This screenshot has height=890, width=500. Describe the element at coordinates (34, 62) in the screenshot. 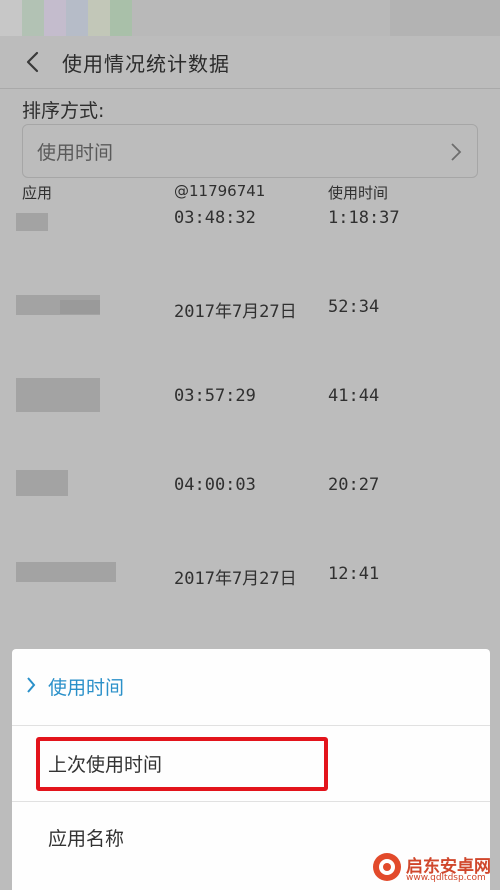

I see `back-arrow-icon` at that location.